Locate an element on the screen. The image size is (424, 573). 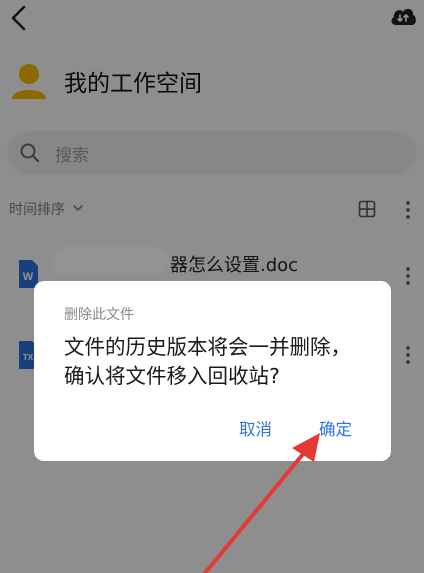
confirm-button: 确定 is located at coordinates (335, 428).